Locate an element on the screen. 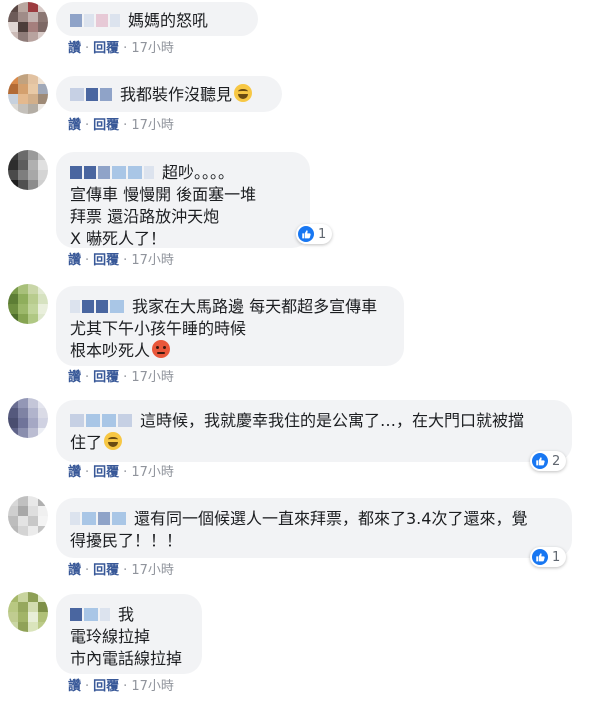 The height and width of the screenshot is (712, 612). comment-bubble: 我電玲線拉掉市內電話線拉掉 is located at coordinates (129, 634).